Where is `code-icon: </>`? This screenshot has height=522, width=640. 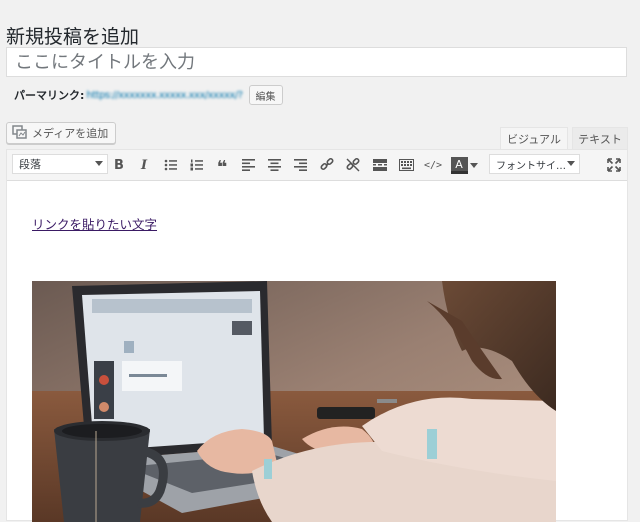
code-icon: </> is located at coordinates (433, 165).